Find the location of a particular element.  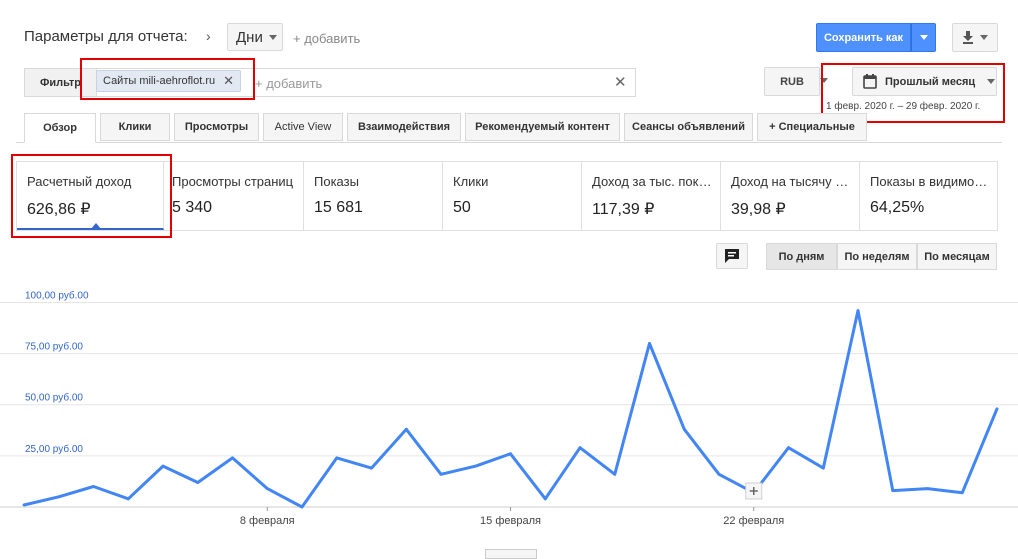

view-by-day-button: По дням is located at coordinates (801, 256).